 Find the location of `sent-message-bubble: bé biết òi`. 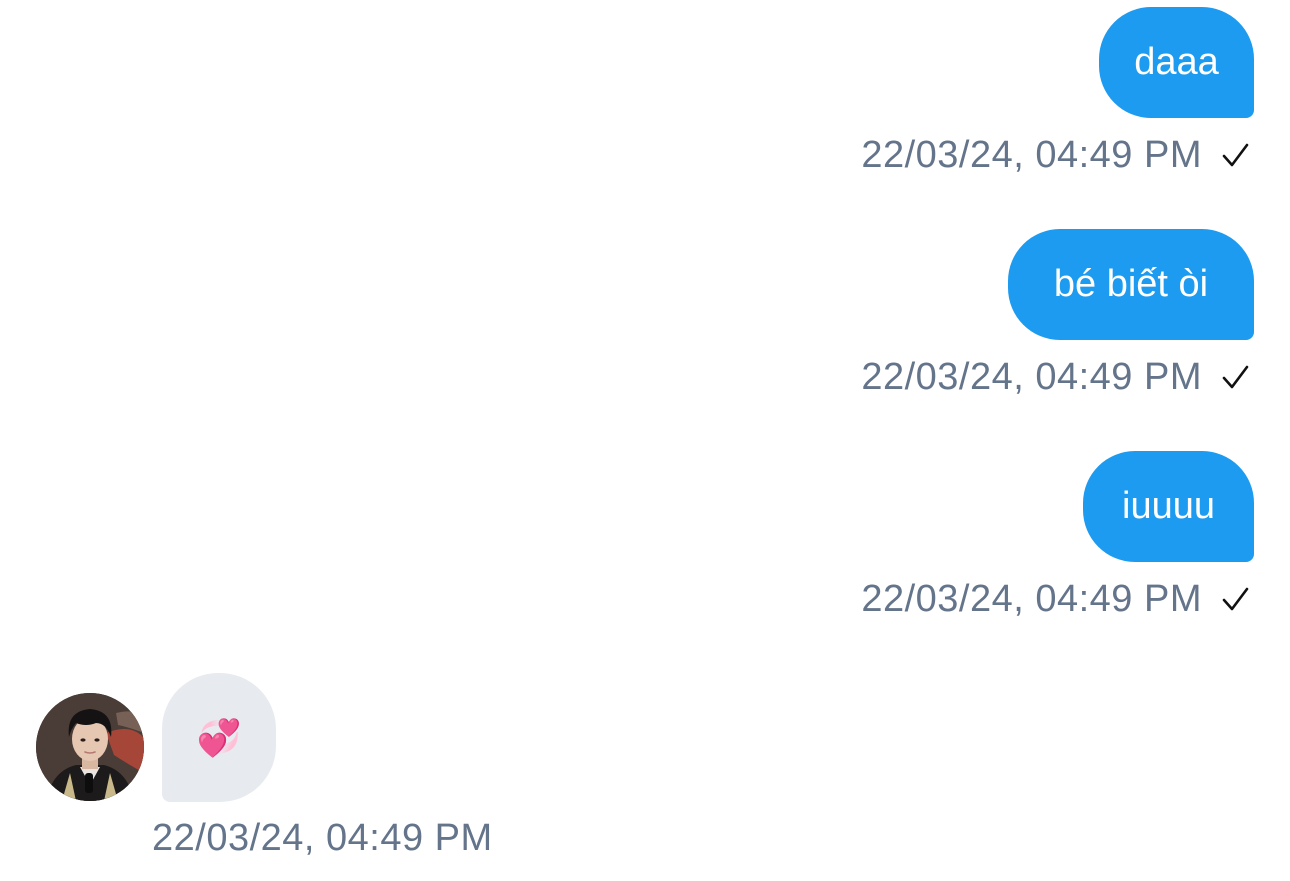

sent-message-bubble: bé biết òi is located at coordinates (1131, 284).